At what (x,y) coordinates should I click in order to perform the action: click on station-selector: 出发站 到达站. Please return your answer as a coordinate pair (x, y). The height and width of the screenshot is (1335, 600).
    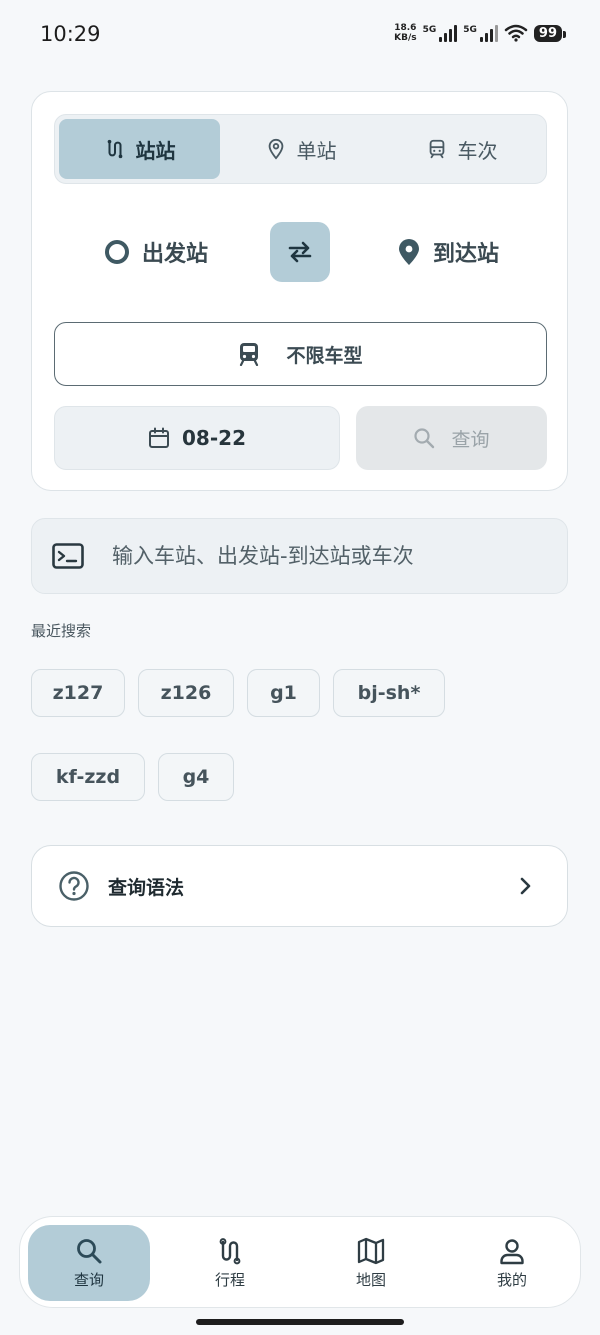
    Looking at the image, I should click on (300, 252).